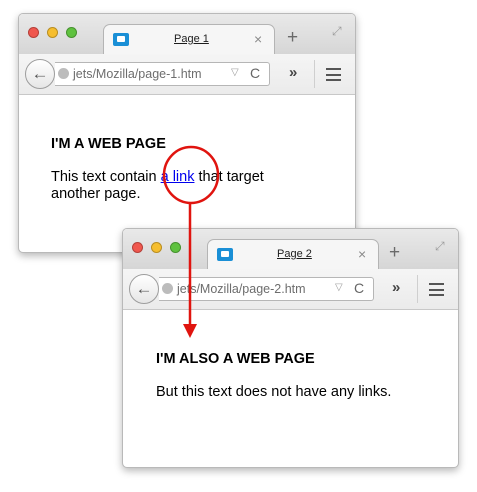 The image size is (477, 492). Describe the element at coordinates (191, 241) in the screenshot. I see `link-target-annotation` at that location.